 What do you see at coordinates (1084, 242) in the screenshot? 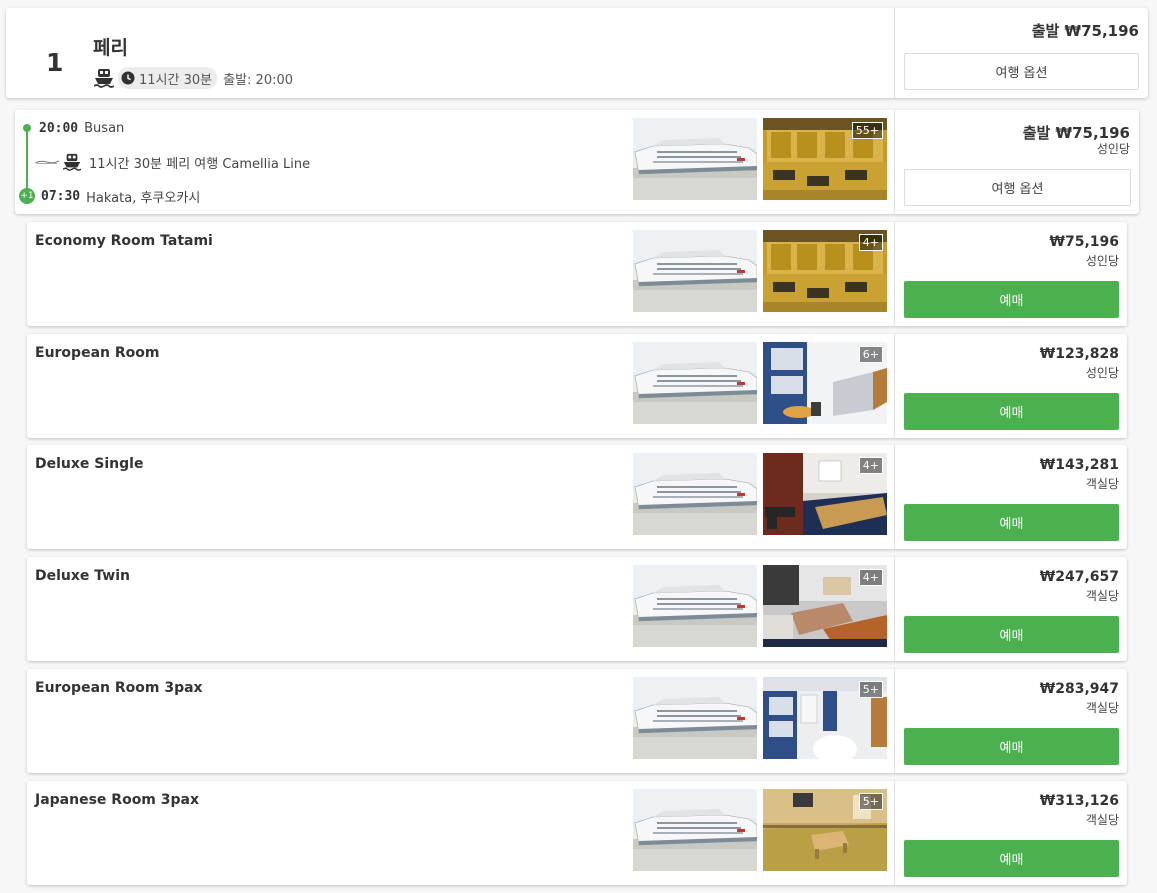
I see `room-price: ₩75,196` at bounding box center [1084, 242].